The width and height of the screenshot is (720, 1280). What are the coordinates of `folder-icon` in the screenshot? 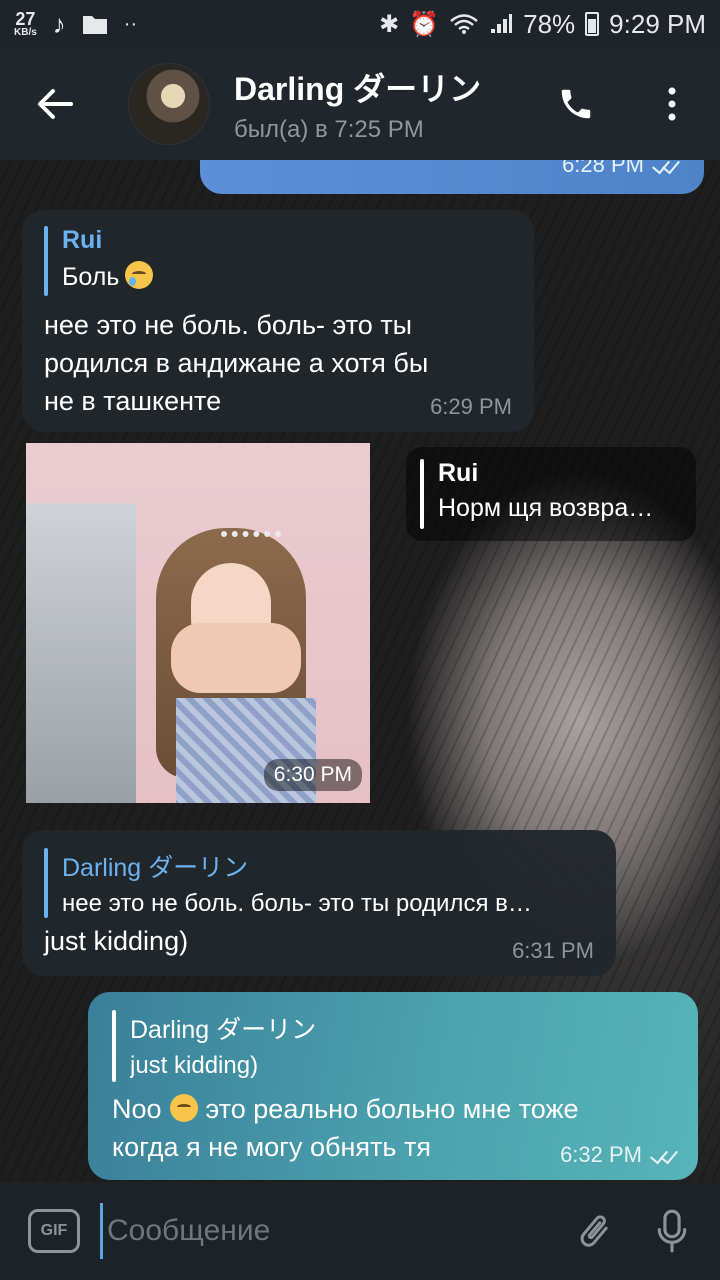 It's located at (94, 25).